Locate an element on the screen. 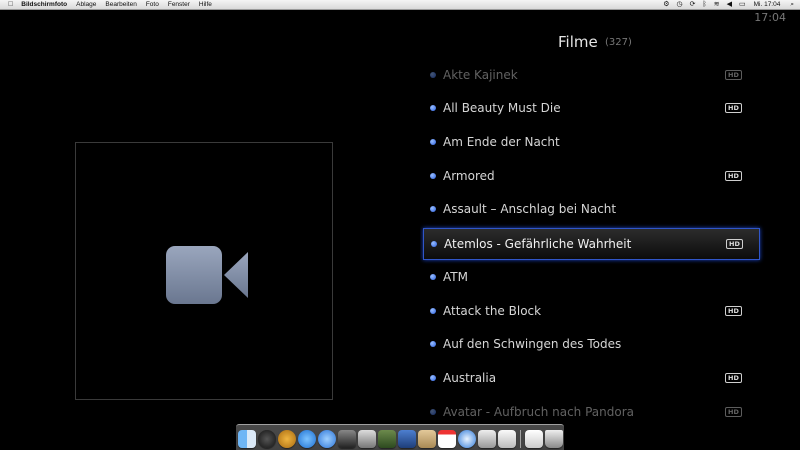  finder-icon is located at coordinates (246, 439).